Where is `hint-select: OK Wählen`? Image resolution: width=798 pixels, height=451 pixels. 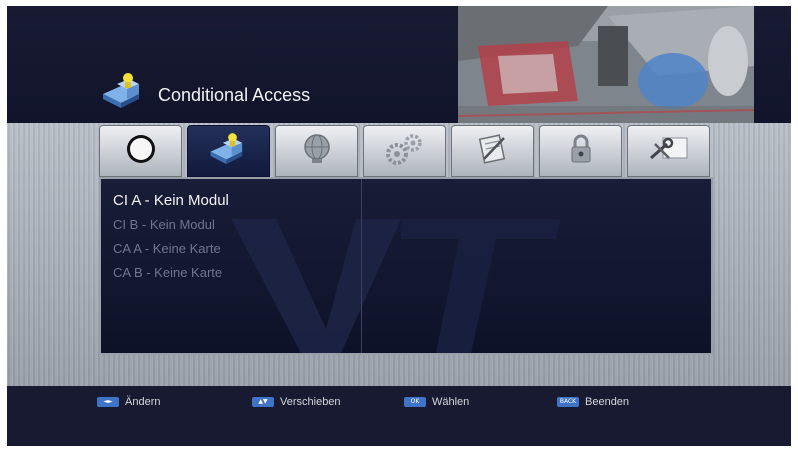 hint-select: OK Wählen is located at coordinates (436, 402).